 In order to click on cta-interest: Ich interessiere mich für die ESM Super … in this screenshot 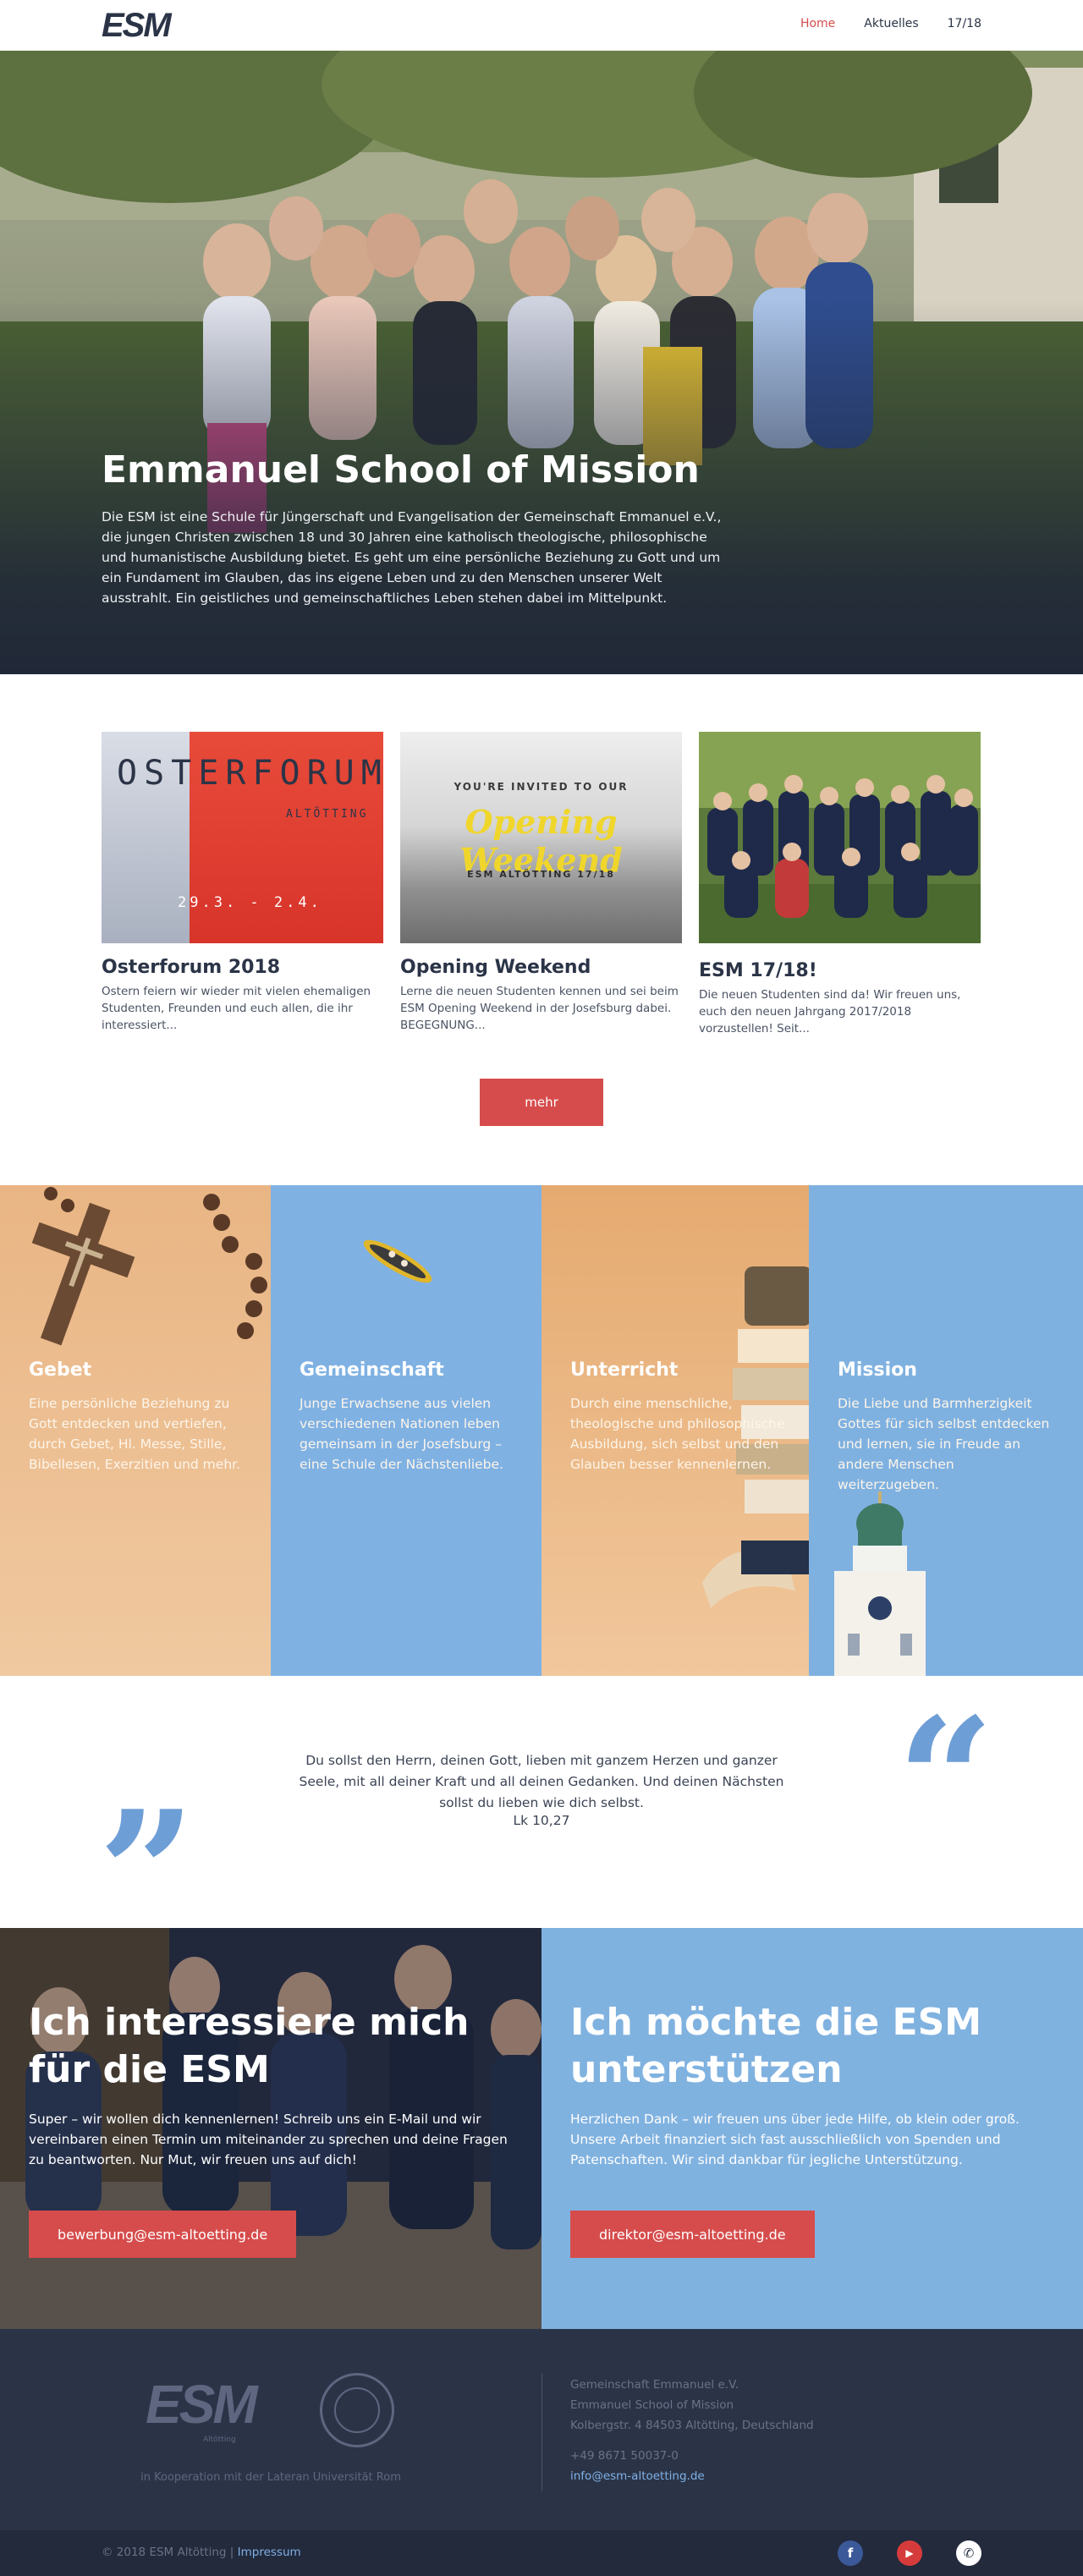, I will do `click(271, 2128)`.